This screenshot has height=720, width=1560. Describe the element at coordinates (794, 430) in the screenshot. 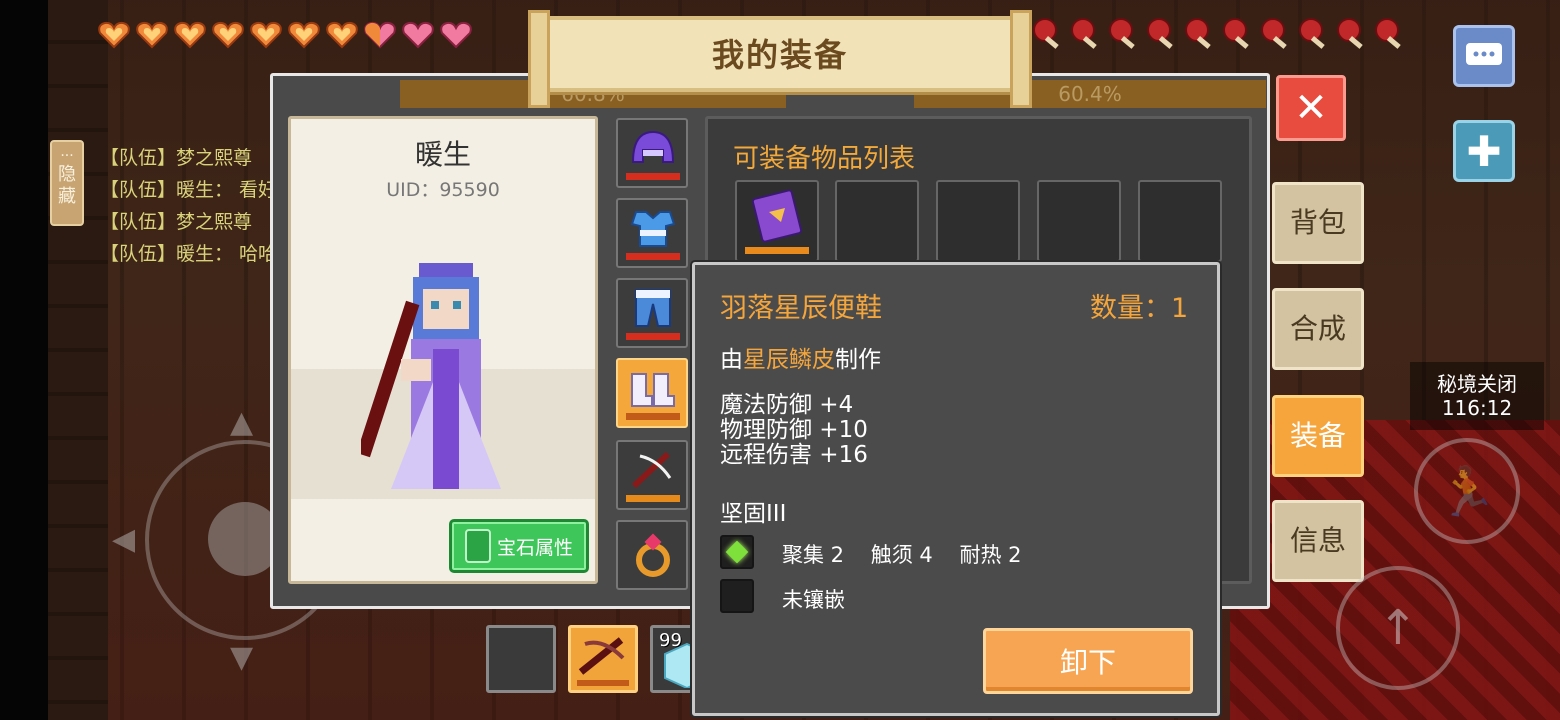

I see `stat-physical-defense: 物理防御 +10` at that location.